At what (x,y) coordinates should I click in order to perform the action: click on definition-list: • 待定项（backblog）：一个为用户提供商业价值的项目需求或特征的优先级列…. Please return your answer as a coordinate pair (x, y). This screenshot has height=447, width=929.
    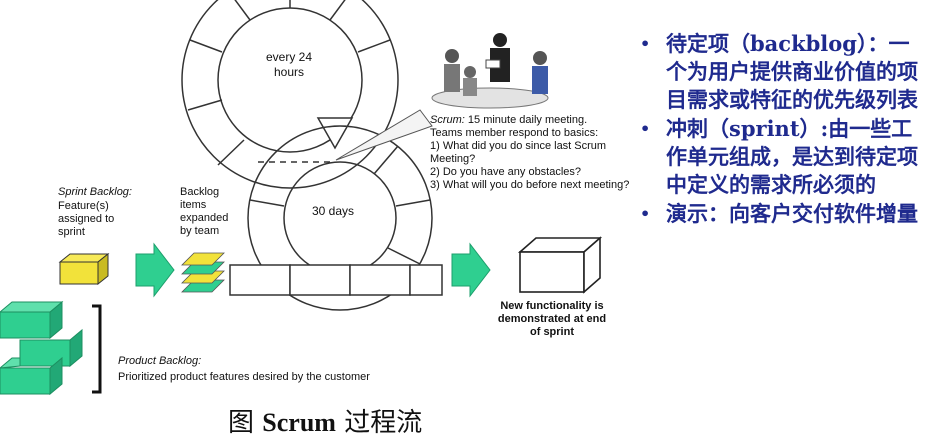
    Looking at the image, I should click on (783, 129).